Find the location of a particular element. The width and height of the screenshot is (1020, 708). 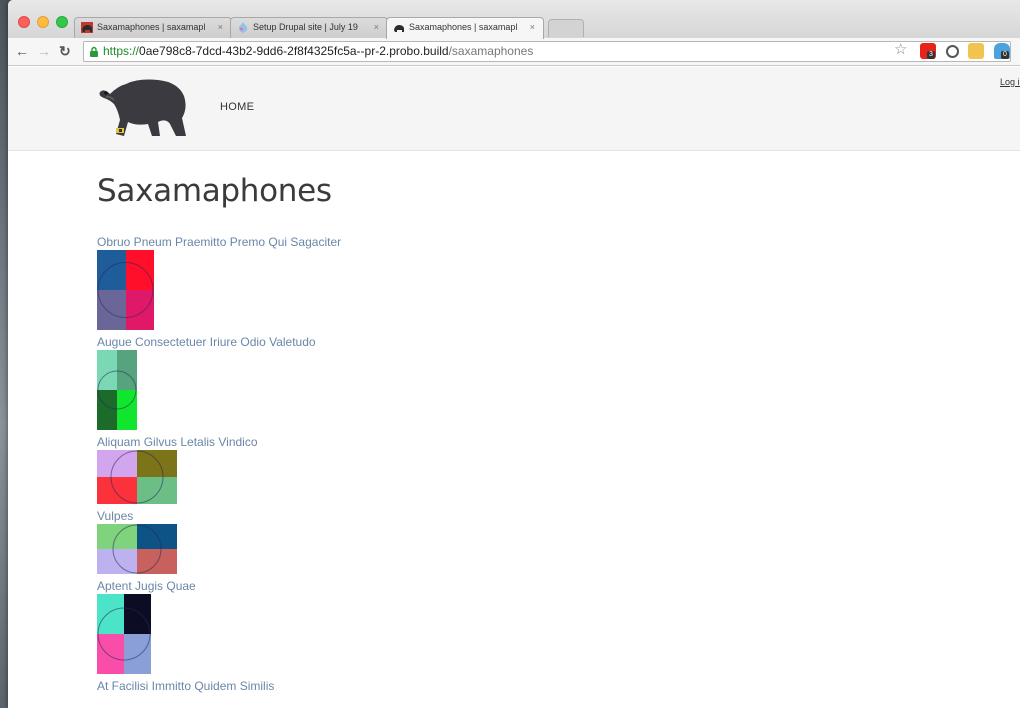

nav-home-link: HOME is located at coordinates (237, 107).